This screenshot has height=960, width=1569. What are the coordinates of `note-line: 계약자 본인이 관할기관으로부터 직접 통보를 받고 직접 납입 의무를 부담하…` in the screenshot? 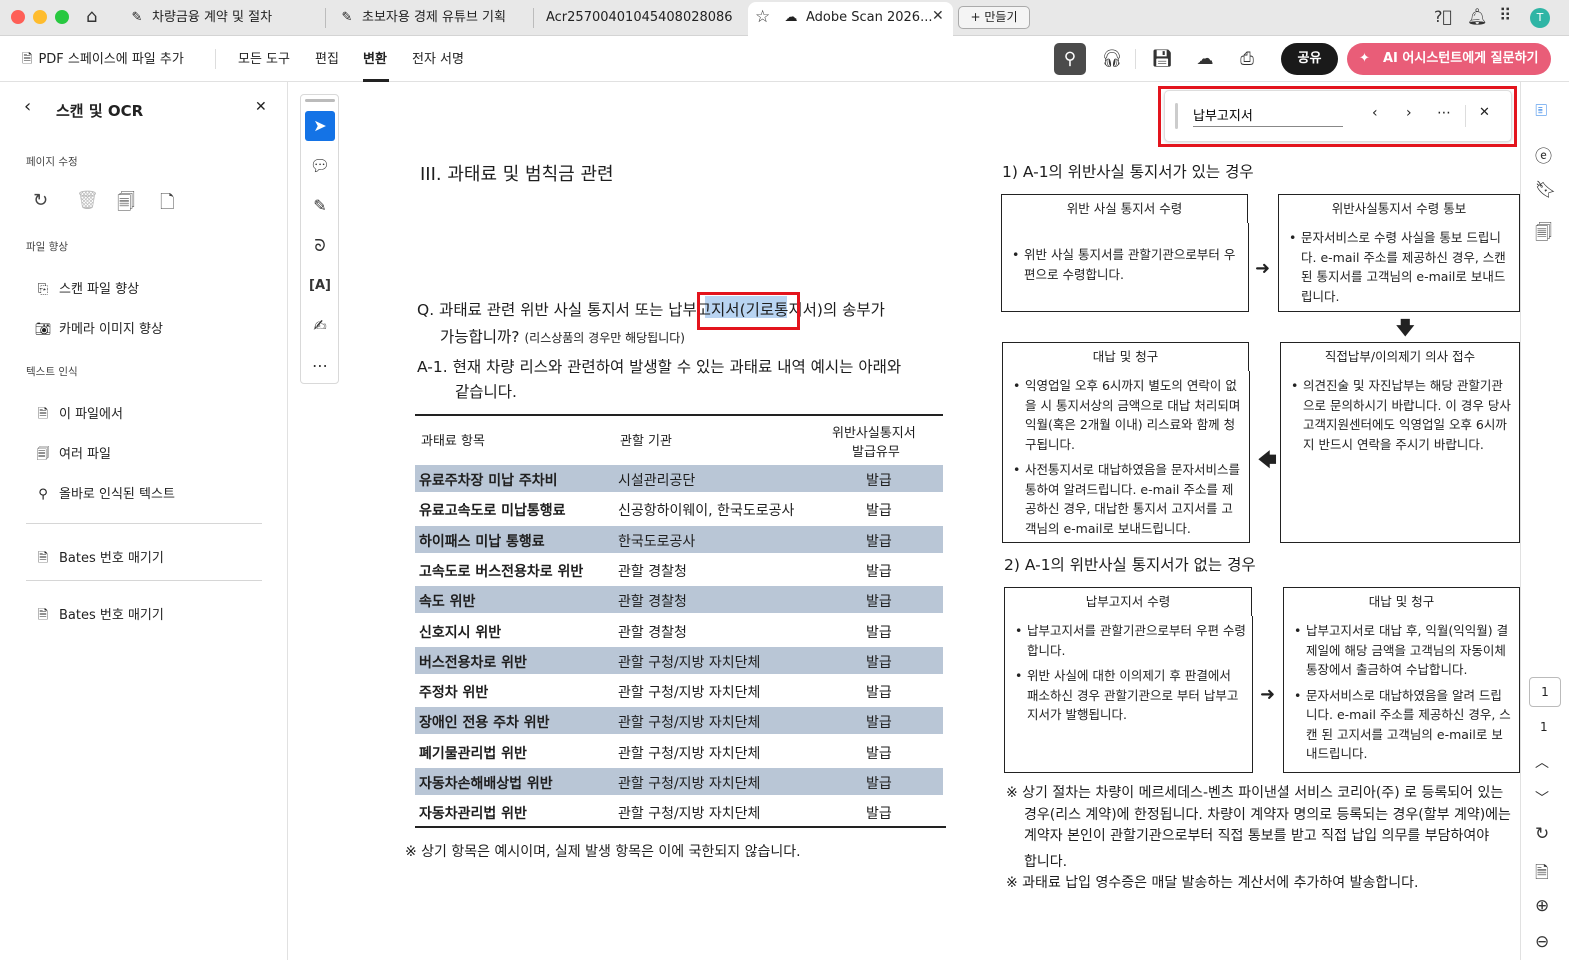 It's located at (1257, 836).